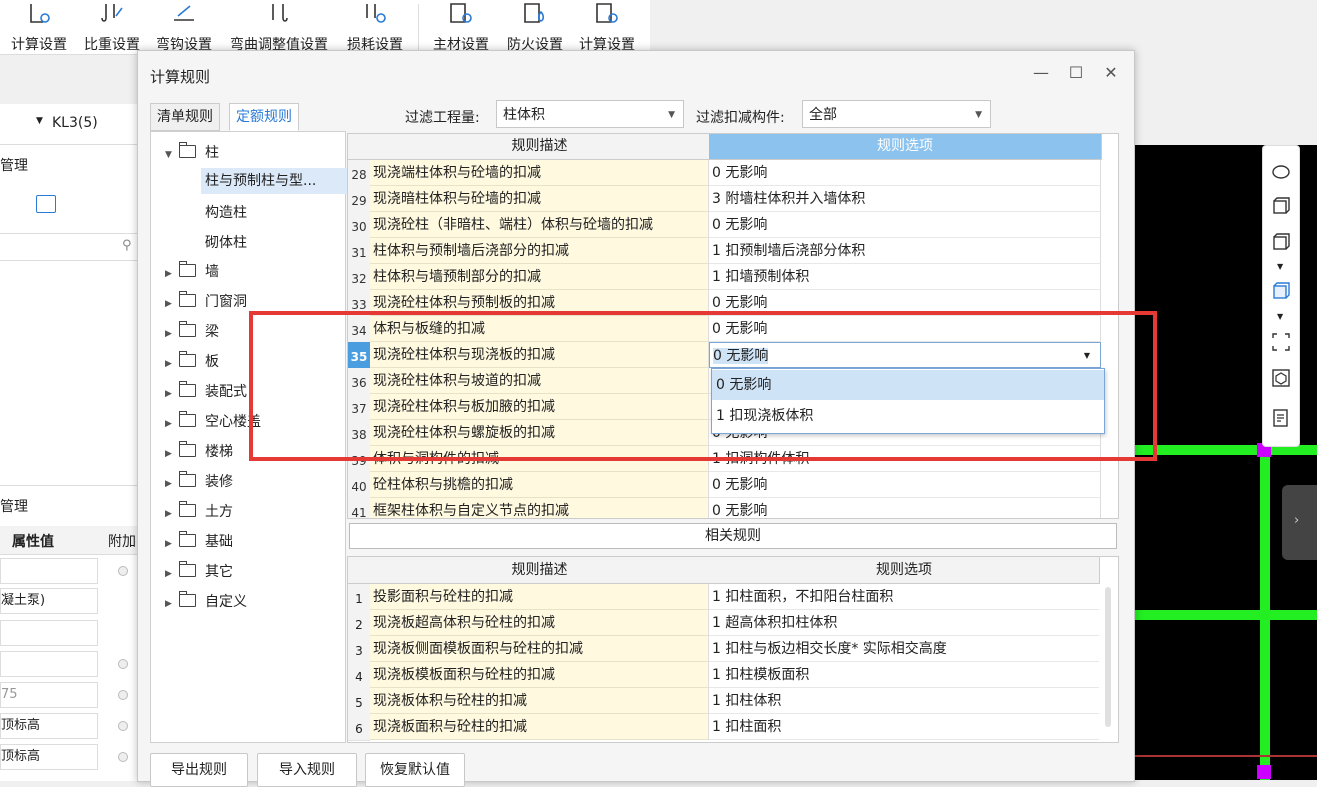  What do you see at coordinates (415, 770) in the screenshot?
I see `restore-defaults-button: 恢复默认值` at bounding box center [415, 770].